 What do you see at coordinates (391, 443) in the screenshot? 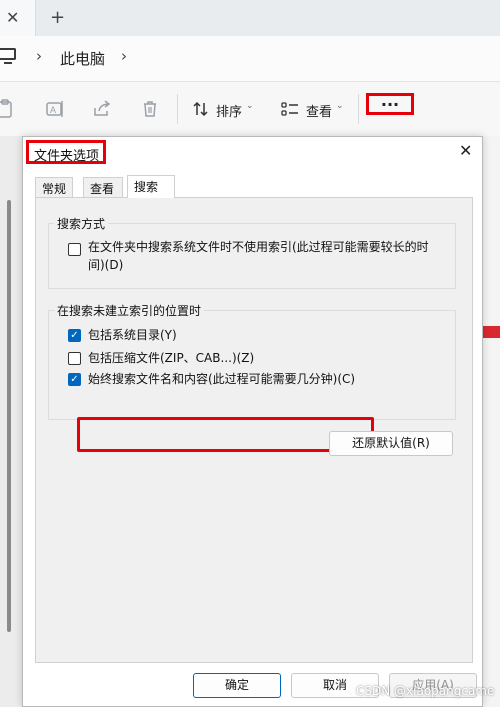
I see `restore-defaults-button: 还原默认值(R)` at bounding box center [391, 443].